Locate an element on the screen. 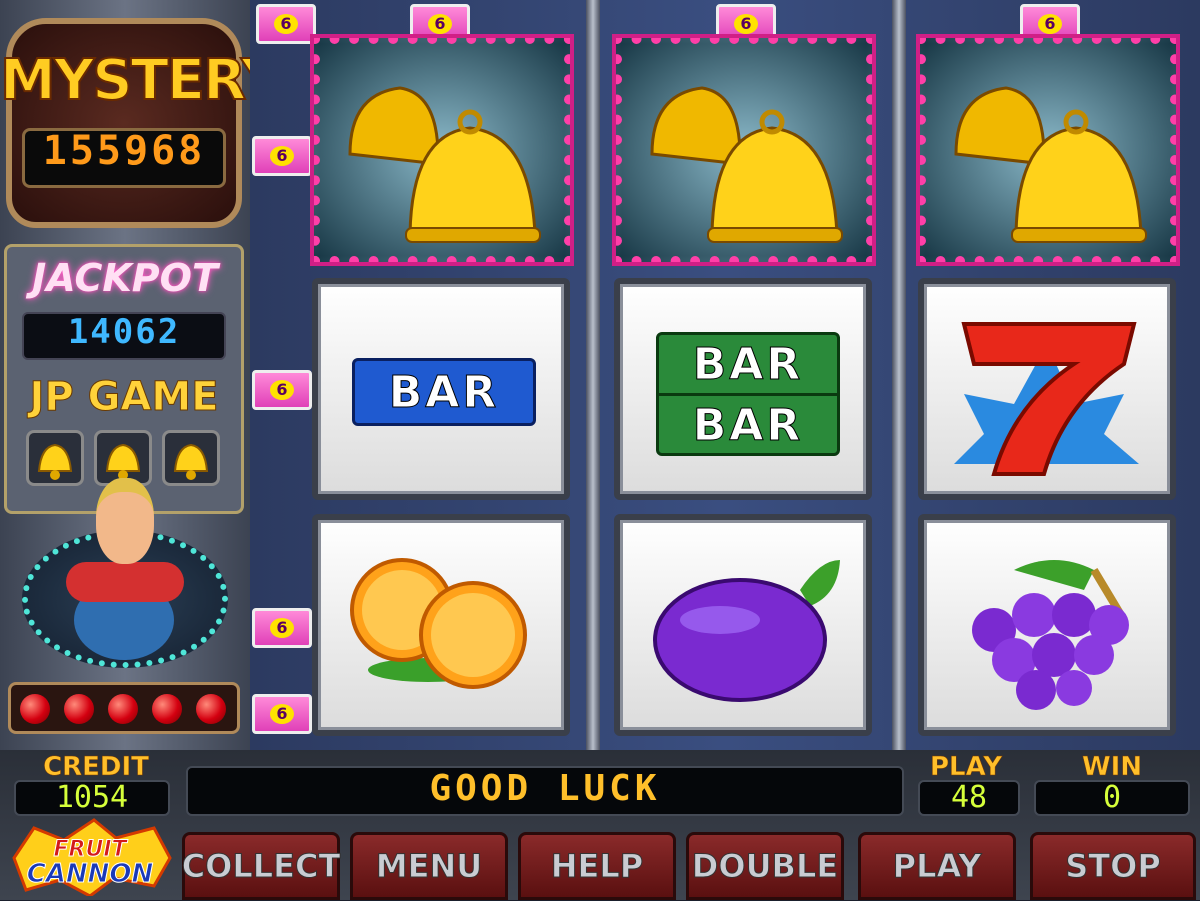 The width and height of the screenshot is (1200, 901). mystery-title: MYSTERY is located at coordinates (141, 80).